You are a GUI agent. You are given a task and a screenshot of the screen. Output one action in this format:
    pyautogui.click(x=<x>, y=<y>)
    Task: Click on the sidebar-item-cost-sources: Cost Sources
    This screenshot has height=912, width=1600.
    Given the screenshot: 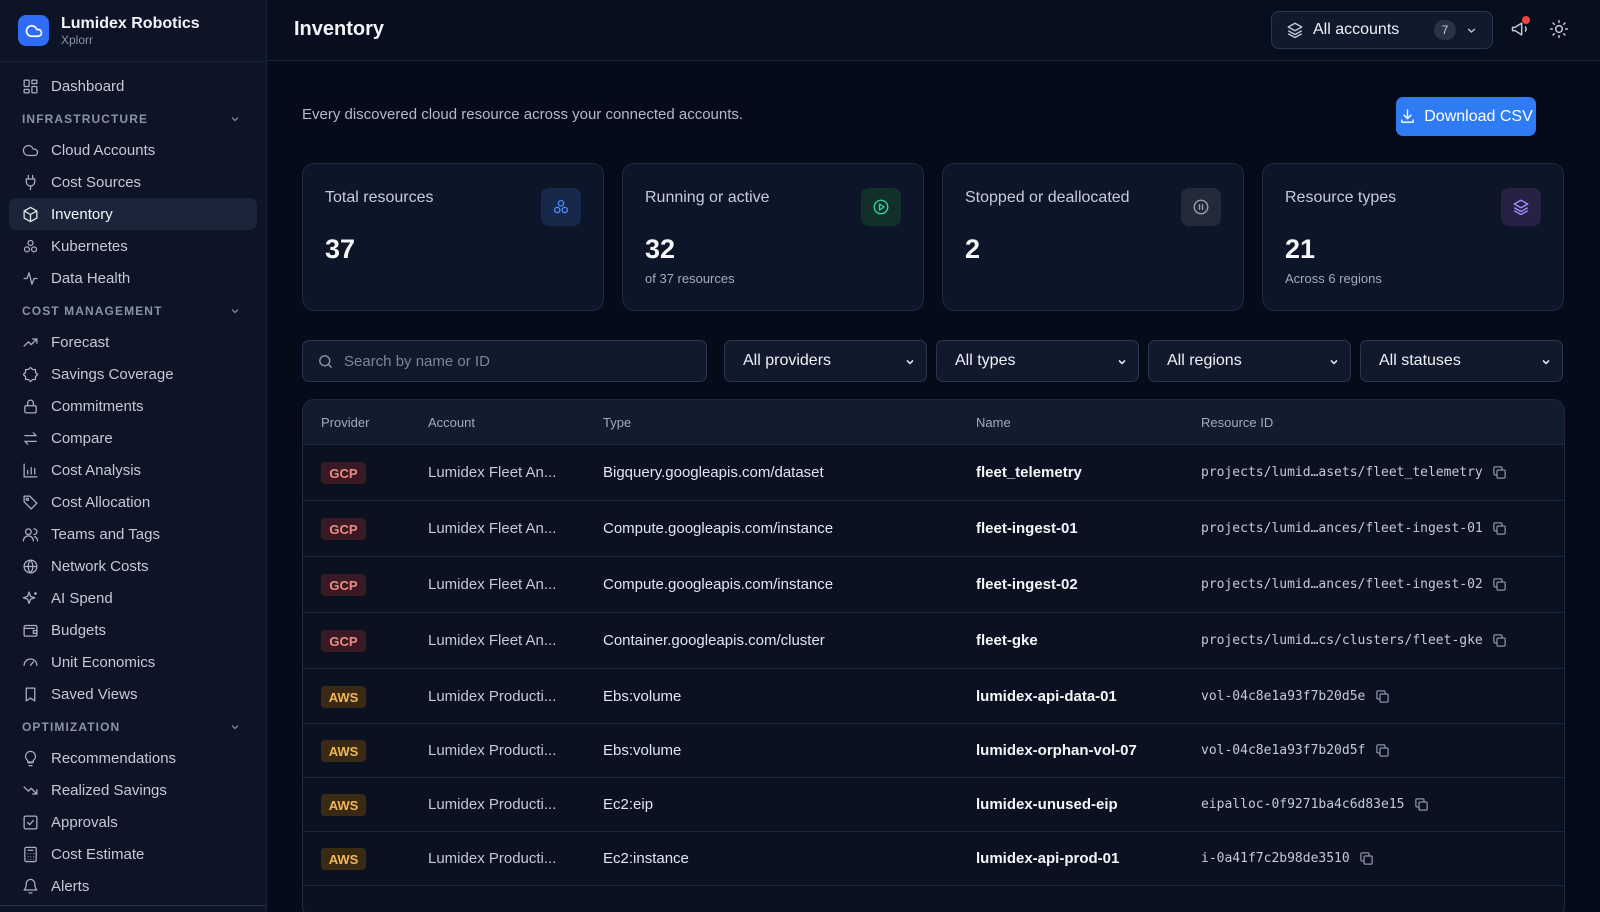 What is the action you would take?
    pyautogui.click(x=133, y=182)
    